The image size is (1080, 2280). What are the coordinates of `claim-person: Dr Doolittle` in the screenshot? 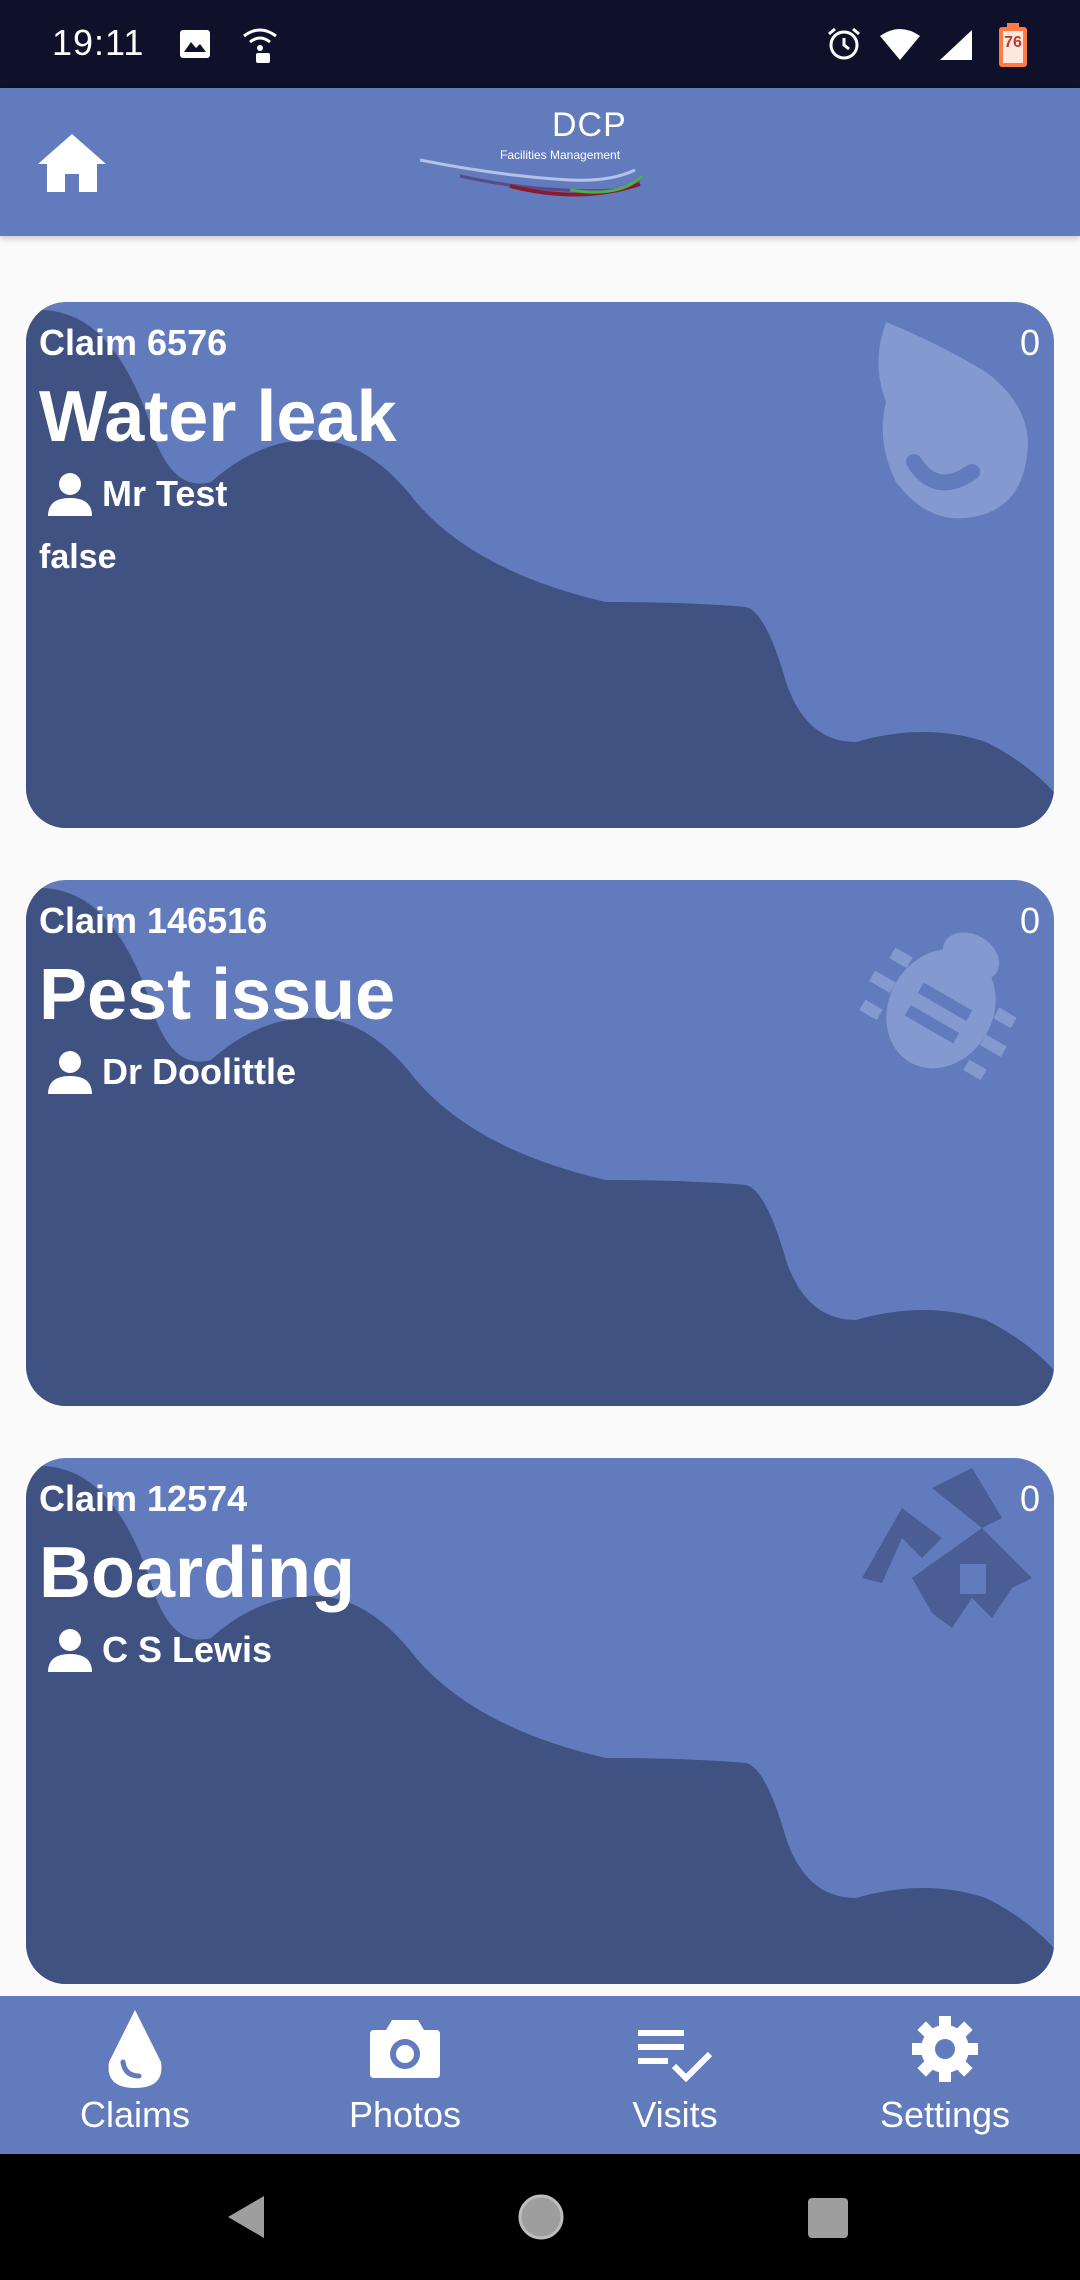 It's located at (171, 1072).